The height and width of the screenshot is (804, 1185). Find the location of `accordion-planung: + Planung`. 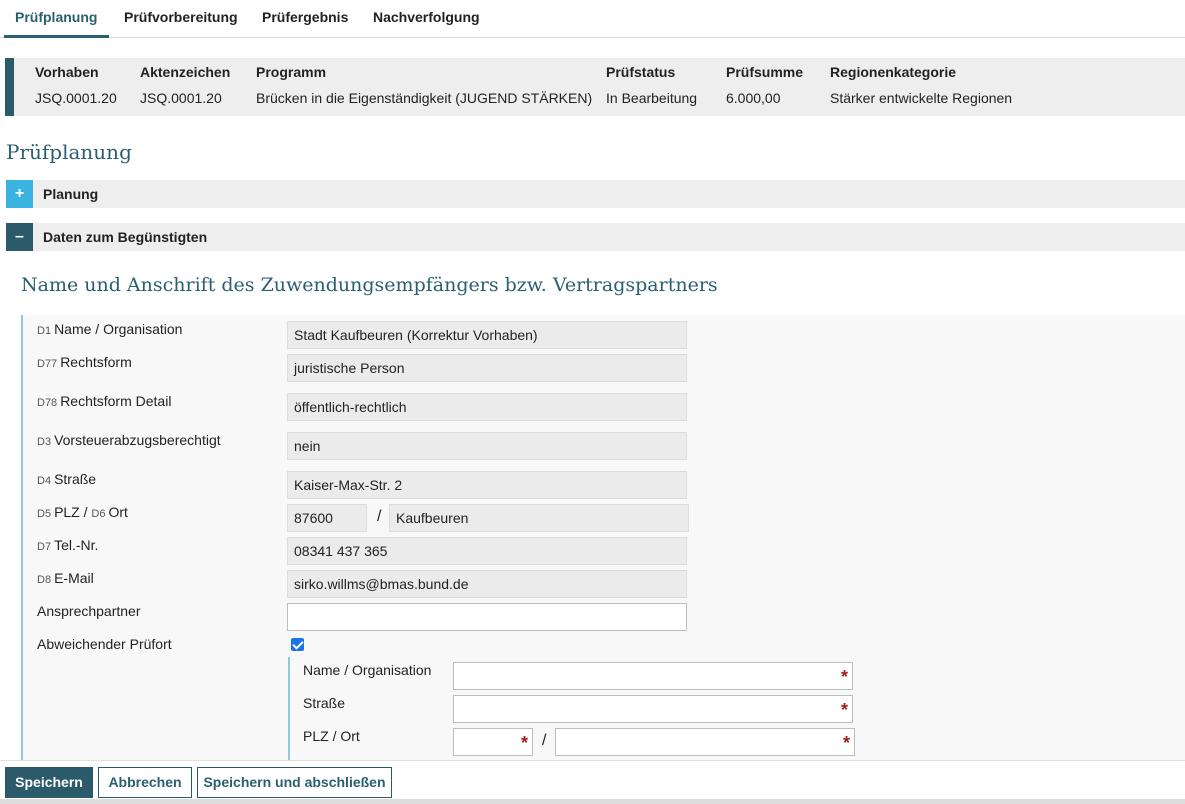

accordion-planung: + Planung is located at coordinates (595, 194).